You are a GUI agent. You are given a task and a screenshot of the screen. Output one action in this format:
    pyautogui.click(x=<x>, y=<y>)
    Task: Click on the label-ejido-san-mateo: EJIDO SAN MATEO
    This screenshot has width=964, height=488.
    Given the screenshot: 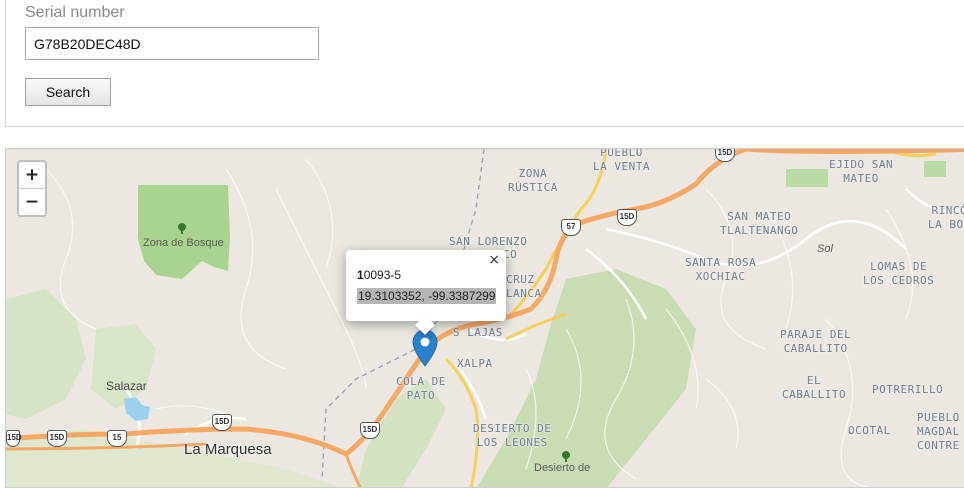 What is the action you would take?
    pyautogui.click(x=861, y=171)
    